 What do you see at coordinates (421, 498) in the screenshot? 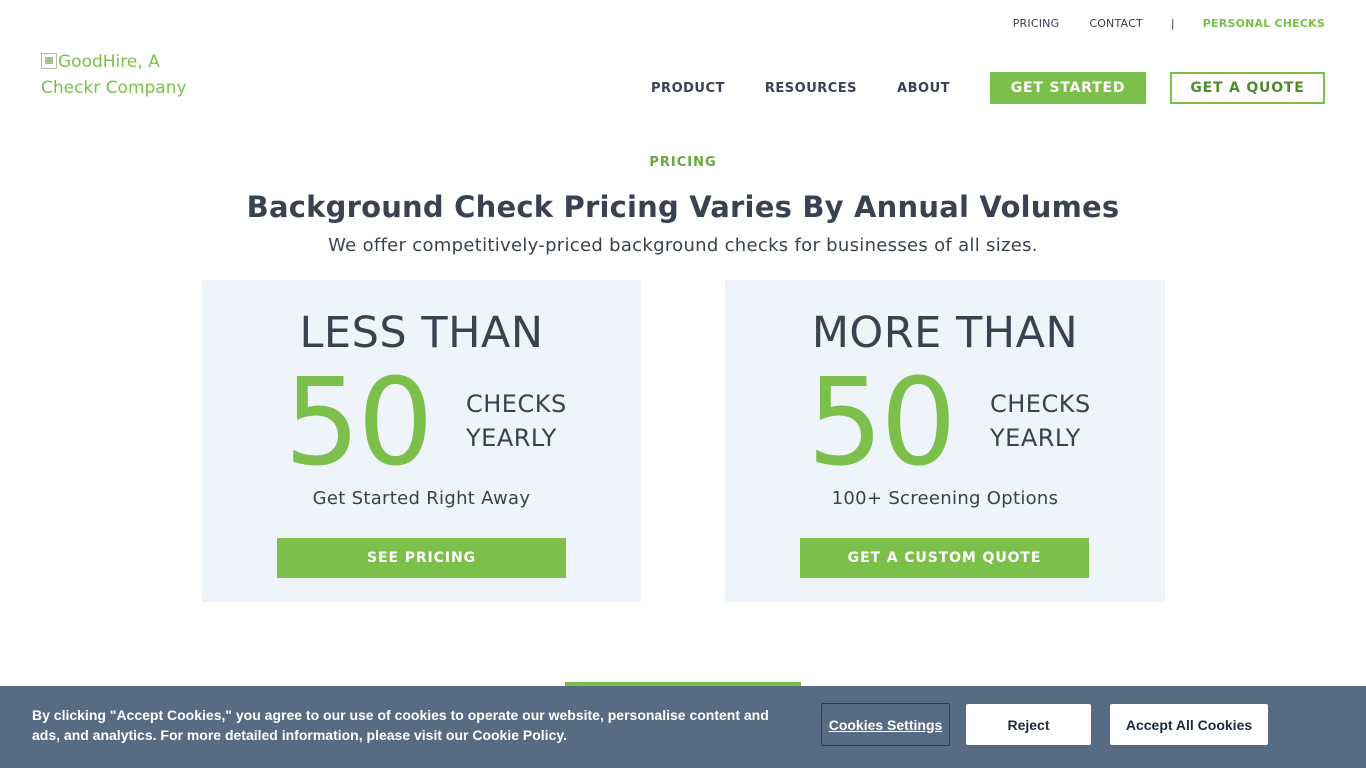
I see `card-description: Get Started Right Away` at bounding box center [421, 498].